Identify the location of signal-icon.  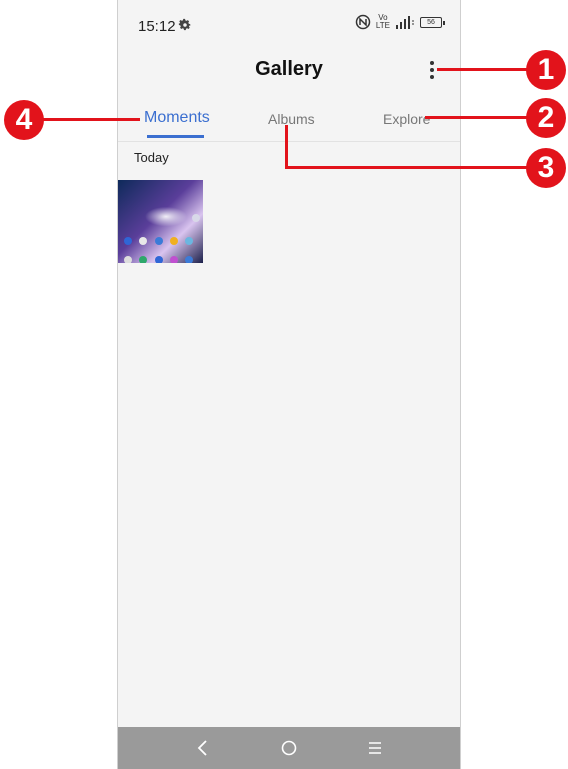
(405, 22).